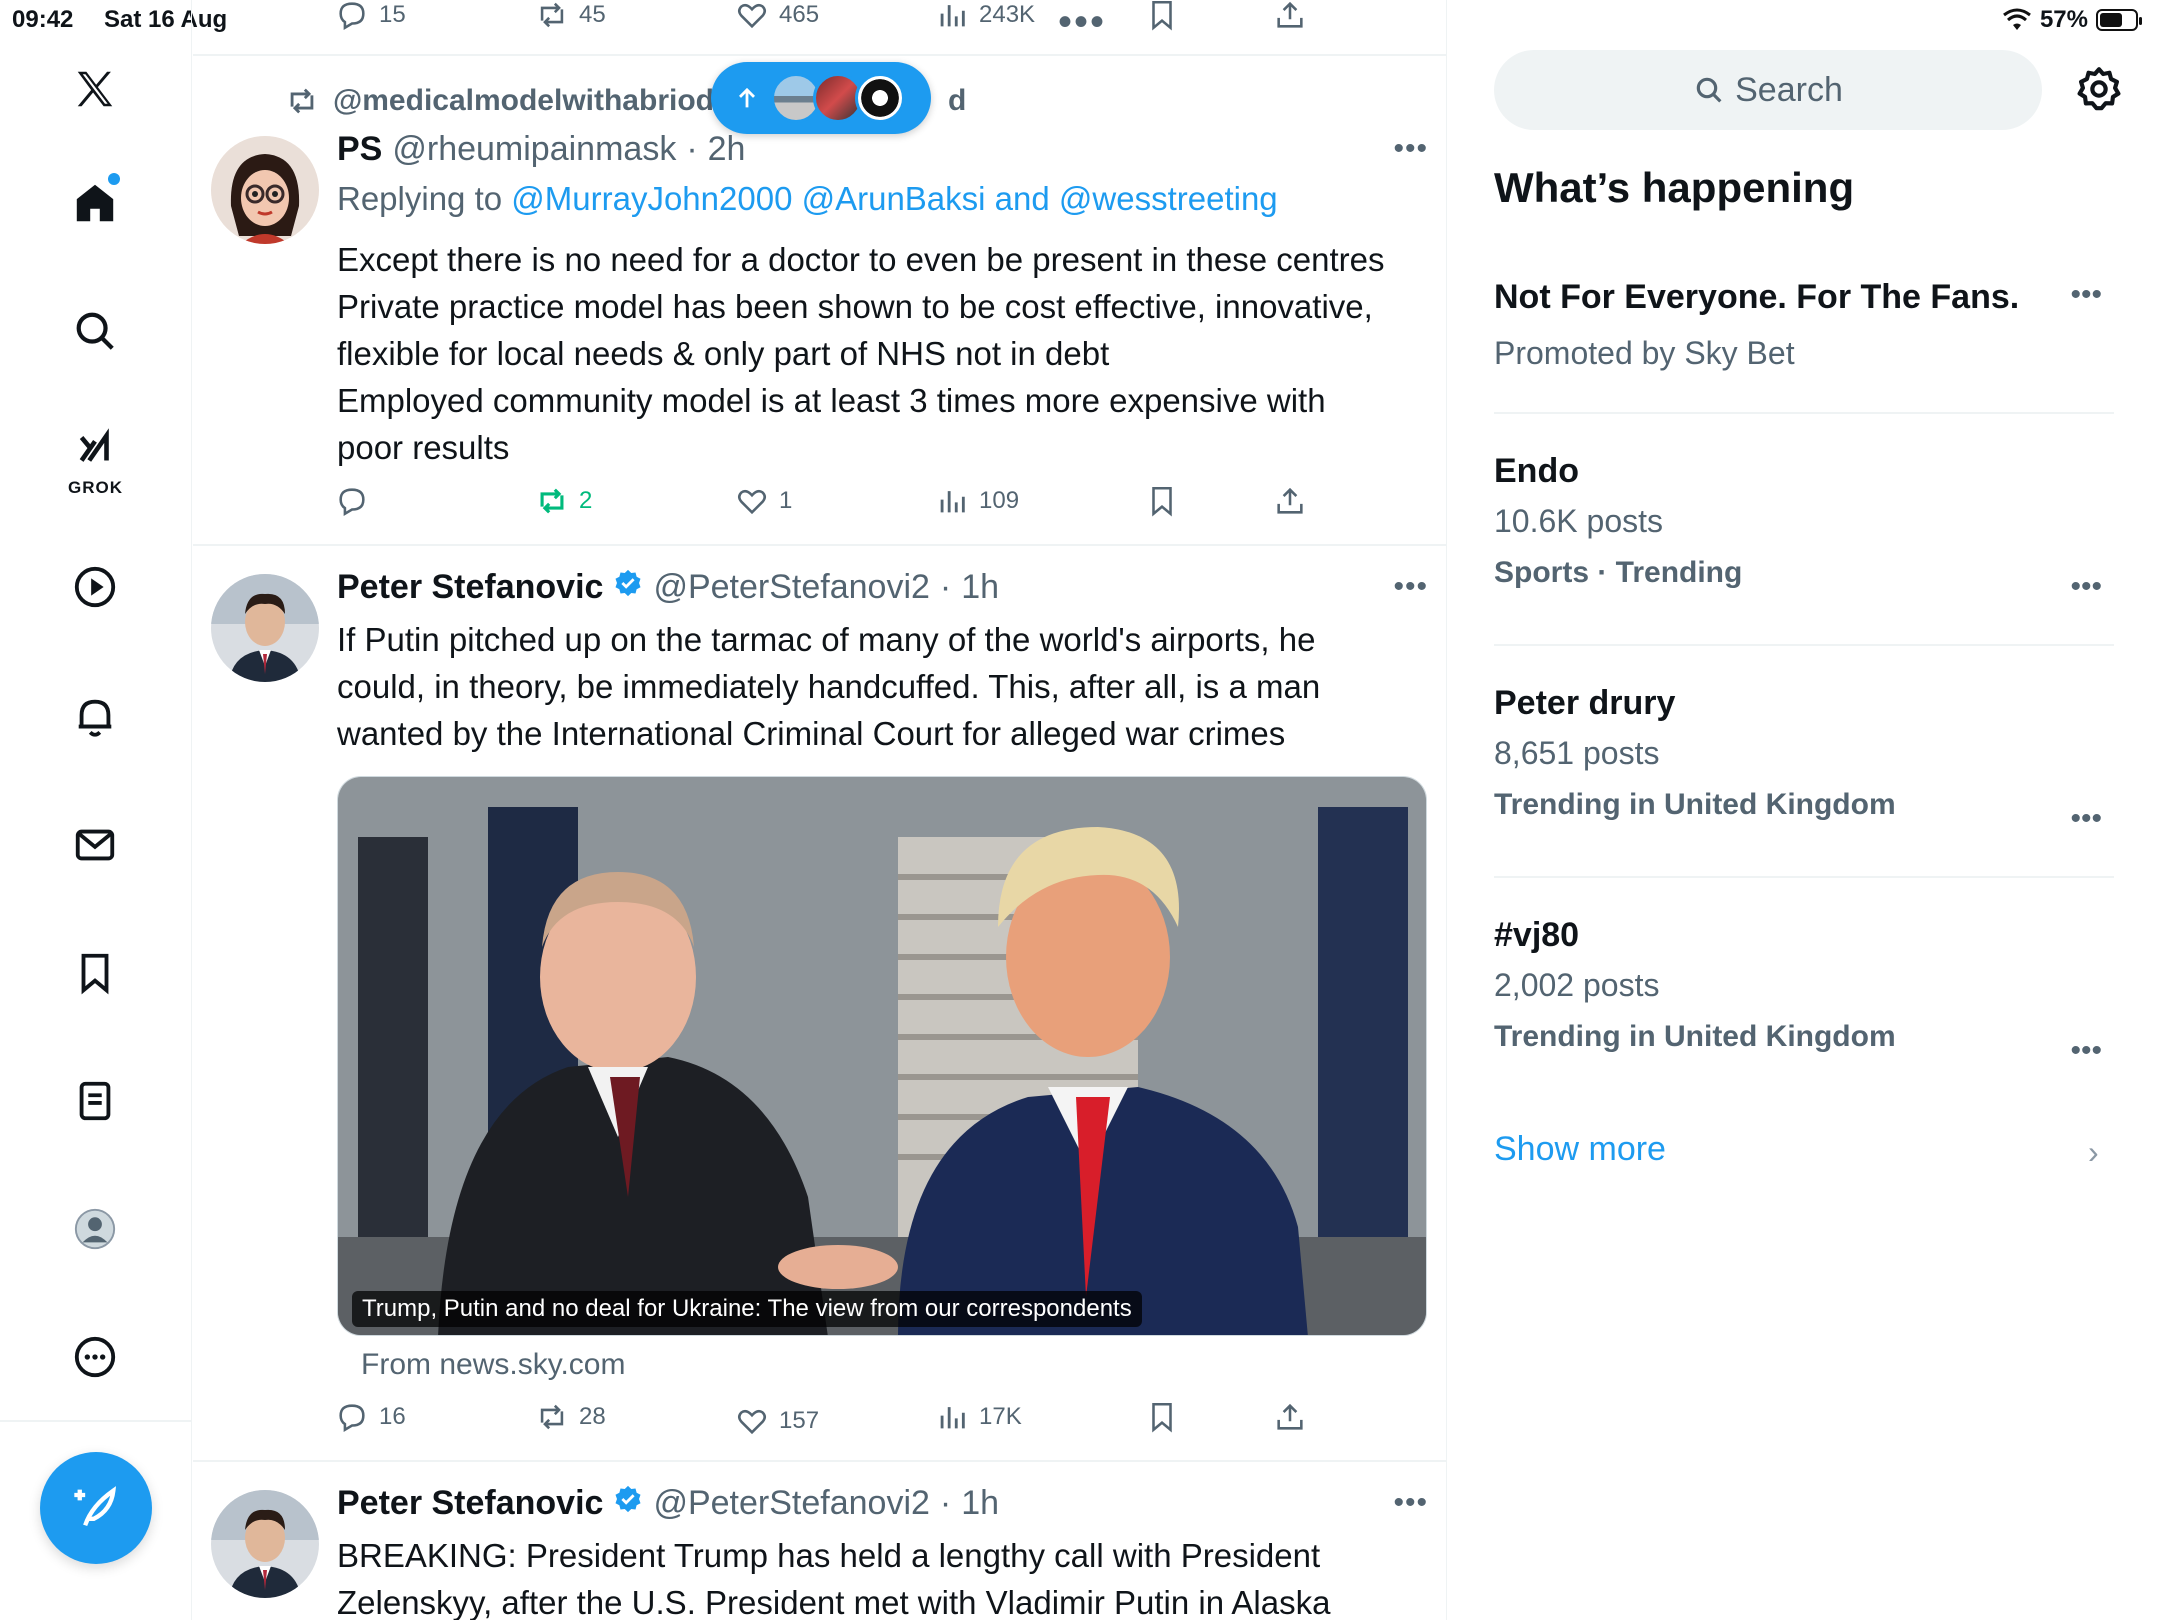 The height and width of the screenshot is (1620, 2160). Describe the element at coordinates (95, 587) in the screenshot. I see `video-play-icon` at that location.